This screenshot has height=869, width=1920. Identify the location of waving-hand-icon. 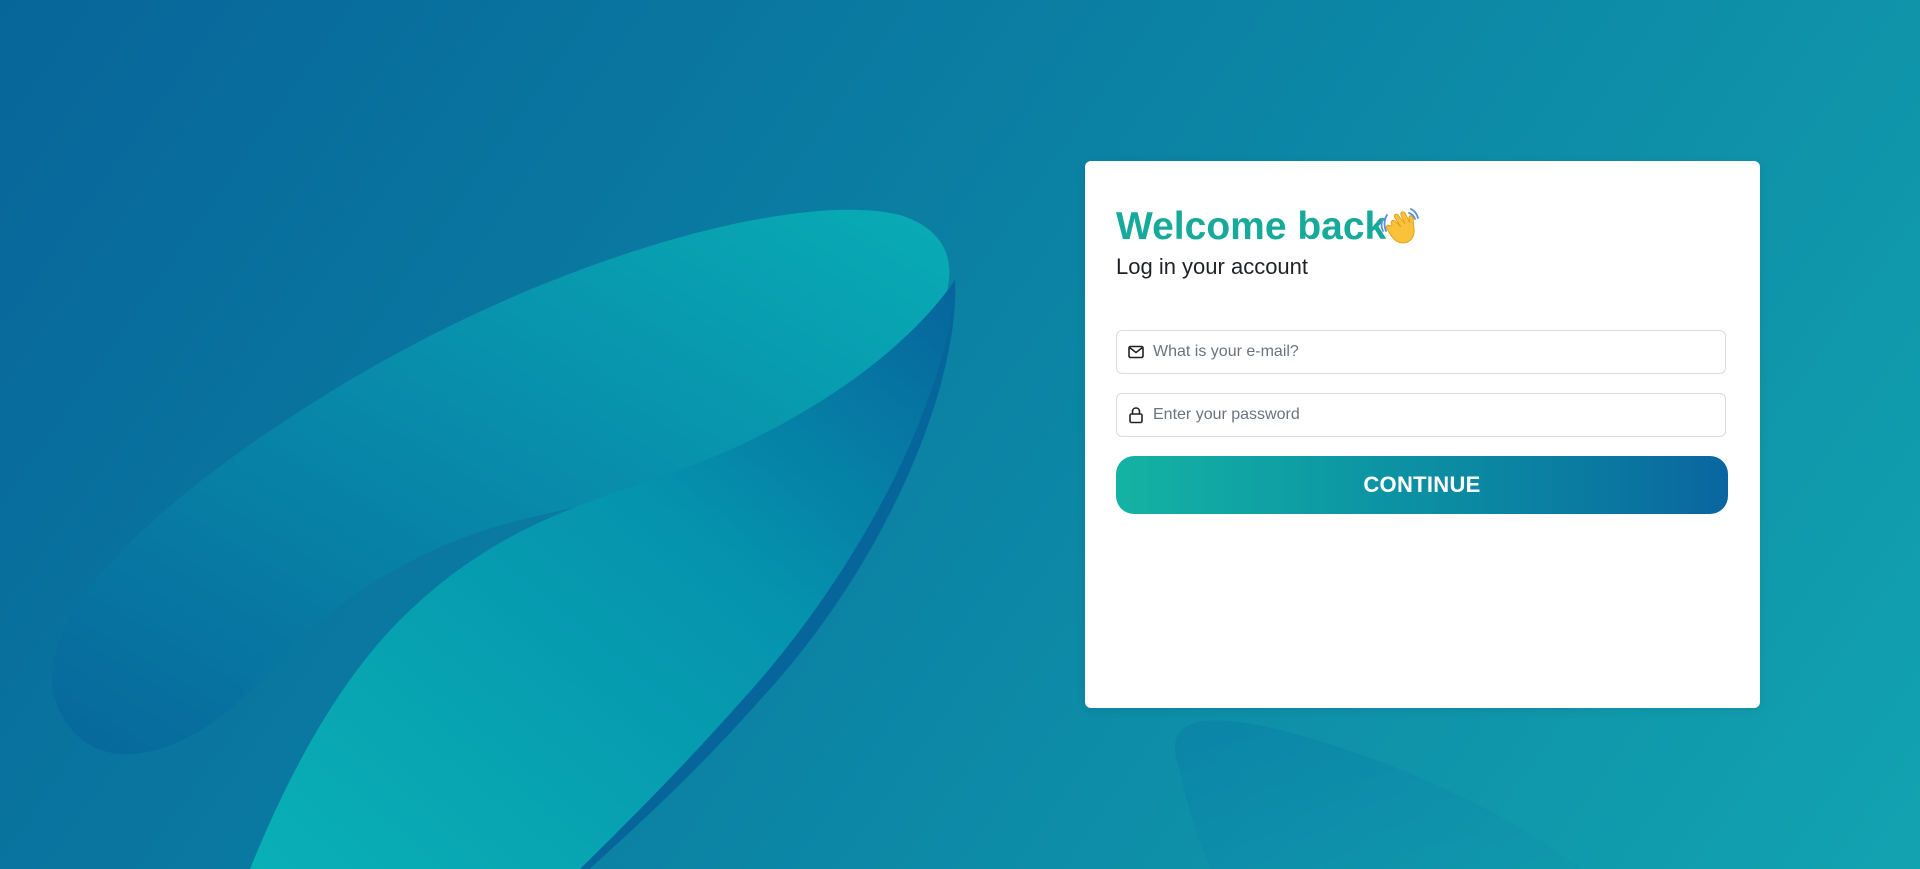
(1399, 226).